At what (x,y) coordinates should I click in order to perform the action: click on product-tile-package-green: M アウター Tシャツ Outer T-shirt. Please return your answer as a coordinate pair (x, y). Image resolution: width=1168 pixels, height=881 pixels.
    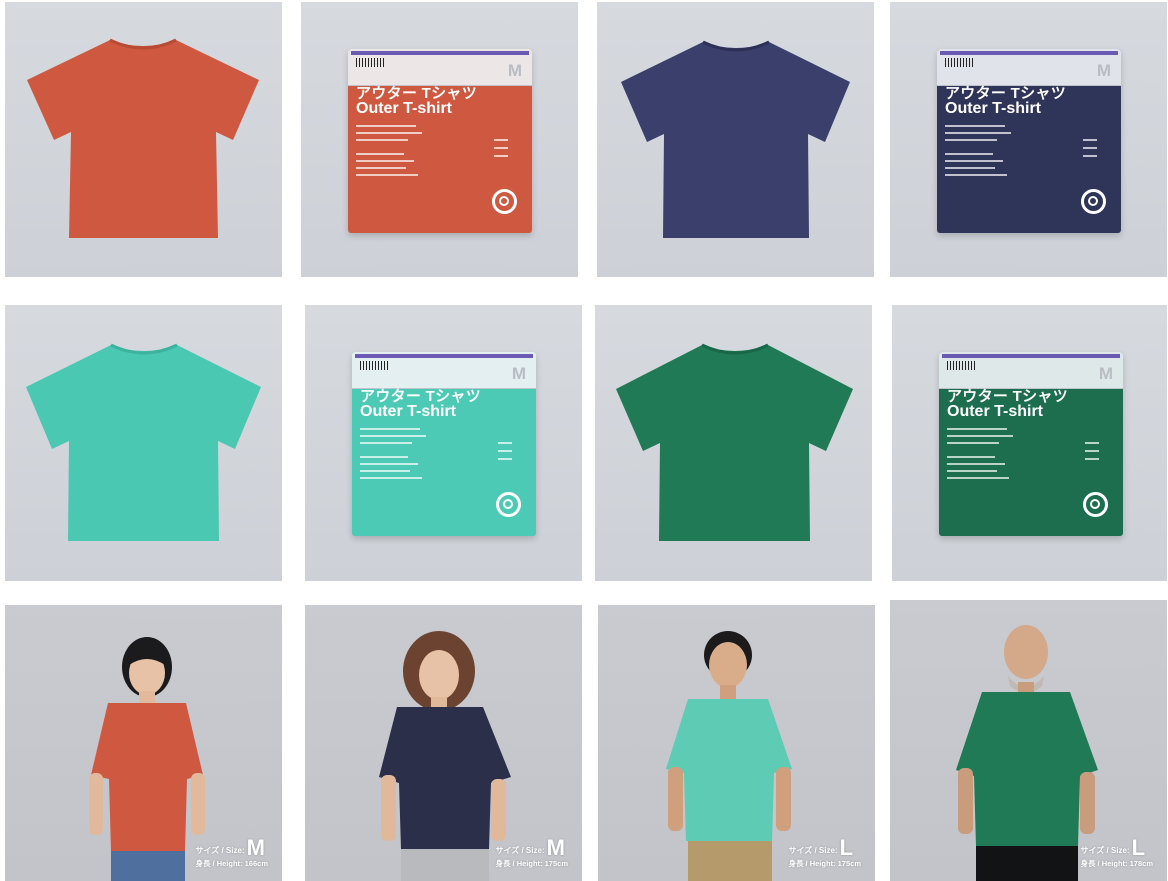
    Looking at the image, I should click on (1029, 443).